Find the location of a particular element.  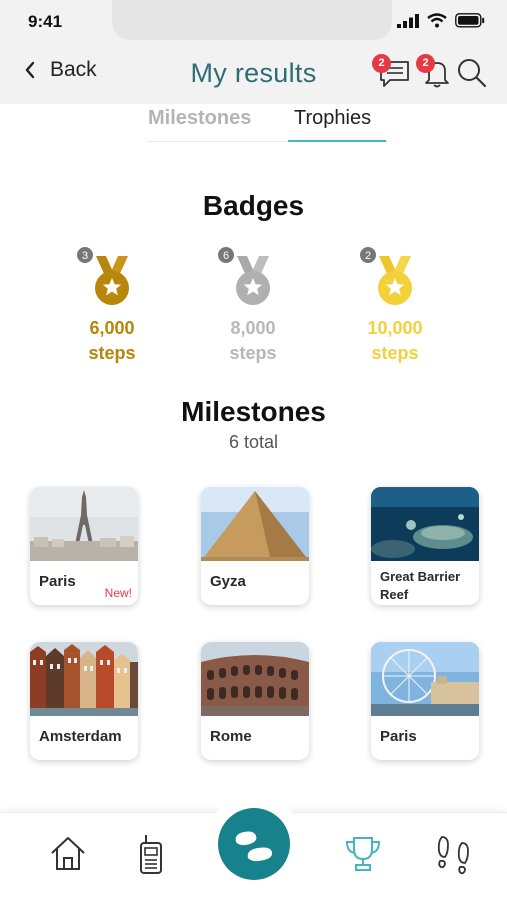

badge-count: 3 is located at coordinates (85, 255).